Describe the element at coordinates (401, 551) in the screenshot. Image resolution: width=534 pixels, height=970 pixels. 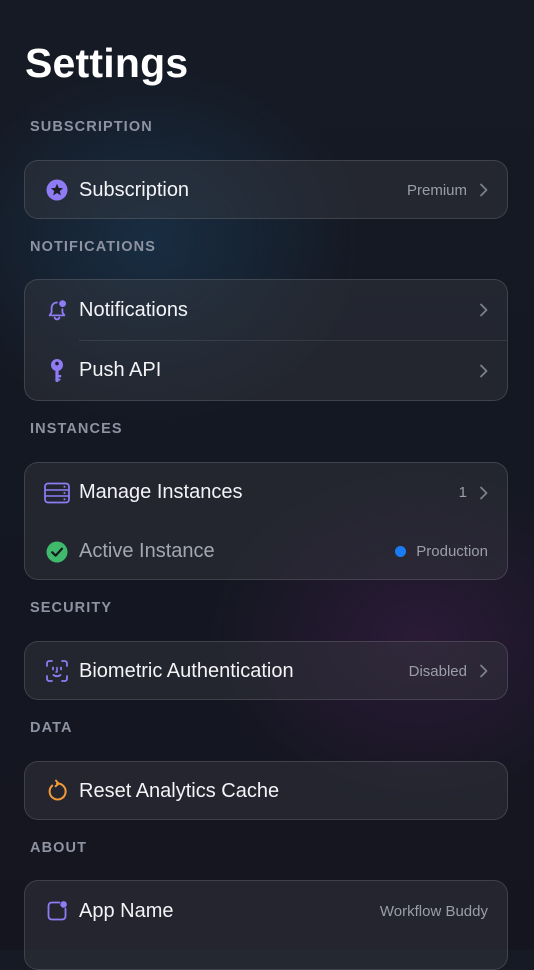
I see `status-dot-icon` at that location.